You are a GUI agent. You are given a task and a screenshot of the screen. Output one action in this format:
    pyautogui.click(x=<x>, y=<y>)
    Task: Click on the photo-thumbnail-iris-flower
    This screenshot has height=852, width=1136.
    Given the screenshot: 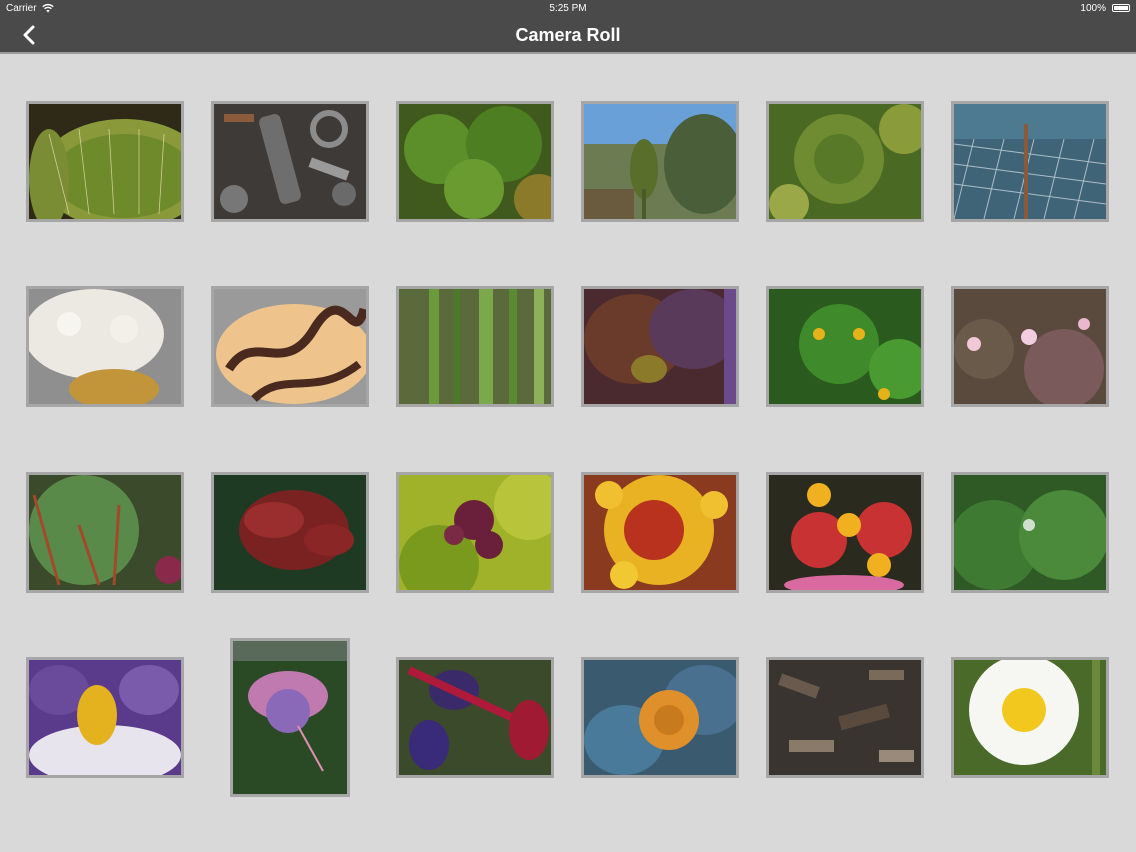 What is the action you would take?
    pyautogui.click(x=105, y=717)
    